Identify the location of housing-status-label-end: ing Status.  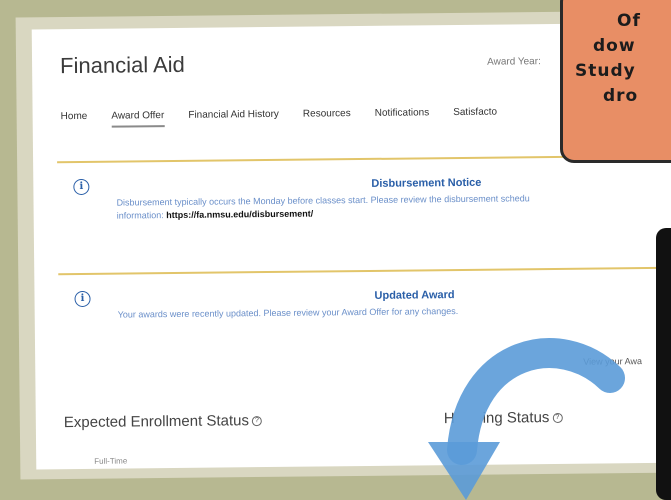
(516, 418).